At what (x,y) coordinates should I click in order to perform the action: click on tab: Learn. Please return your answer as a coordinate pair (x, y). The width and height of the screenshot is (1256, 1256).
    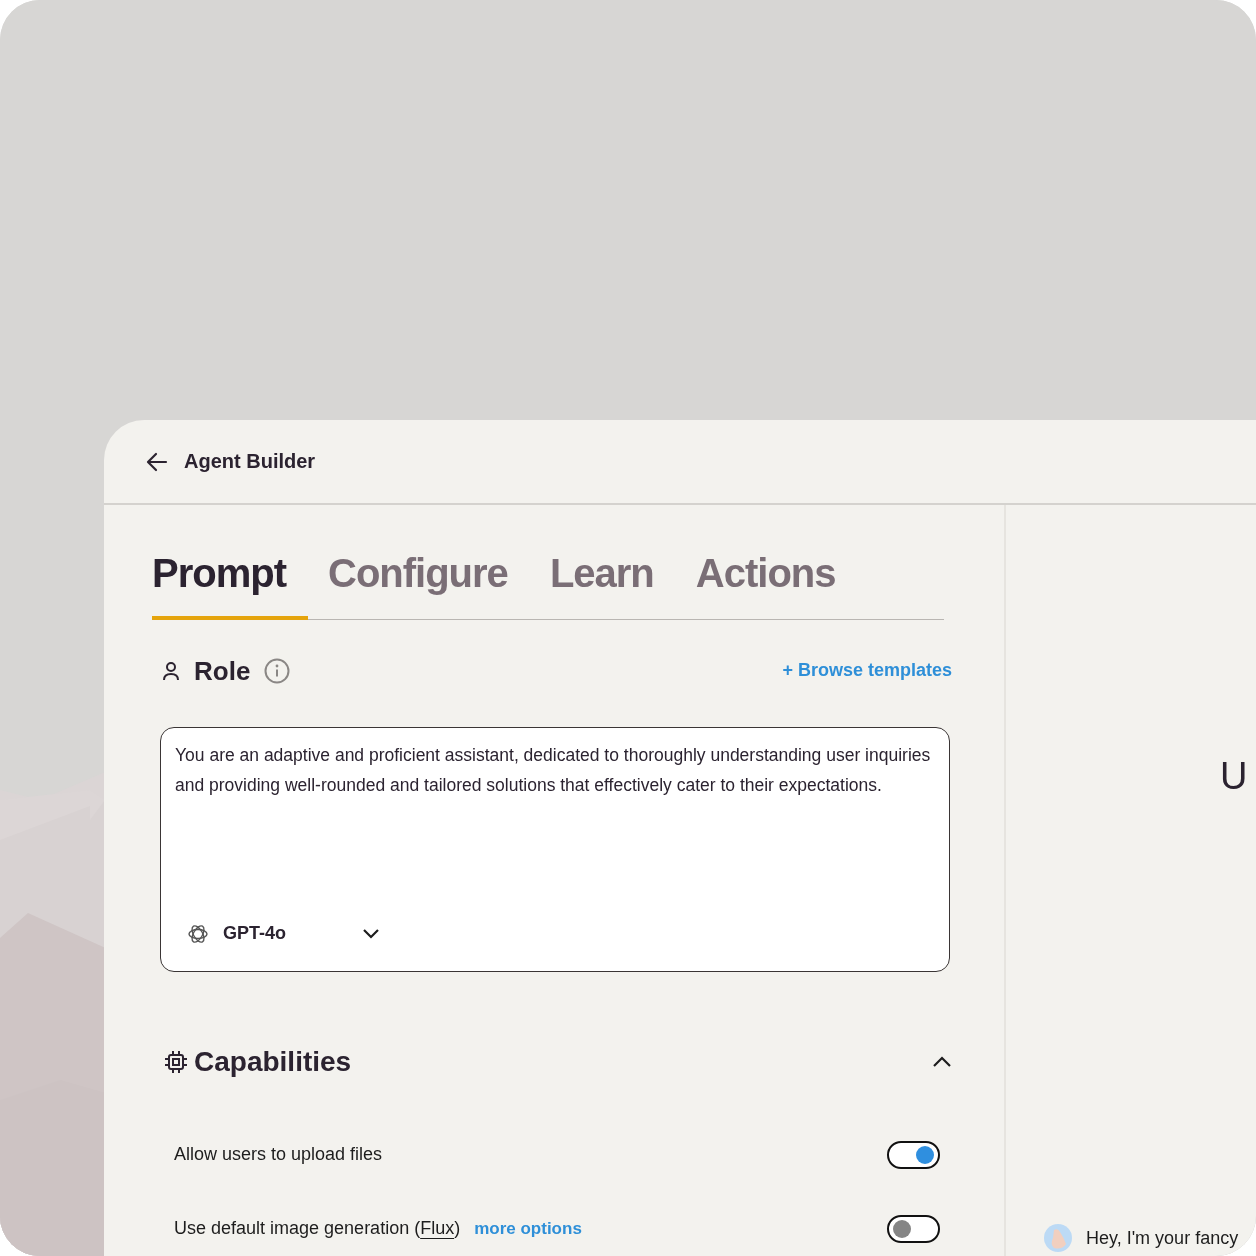
    Looking at the image, I should click on (612, 585).